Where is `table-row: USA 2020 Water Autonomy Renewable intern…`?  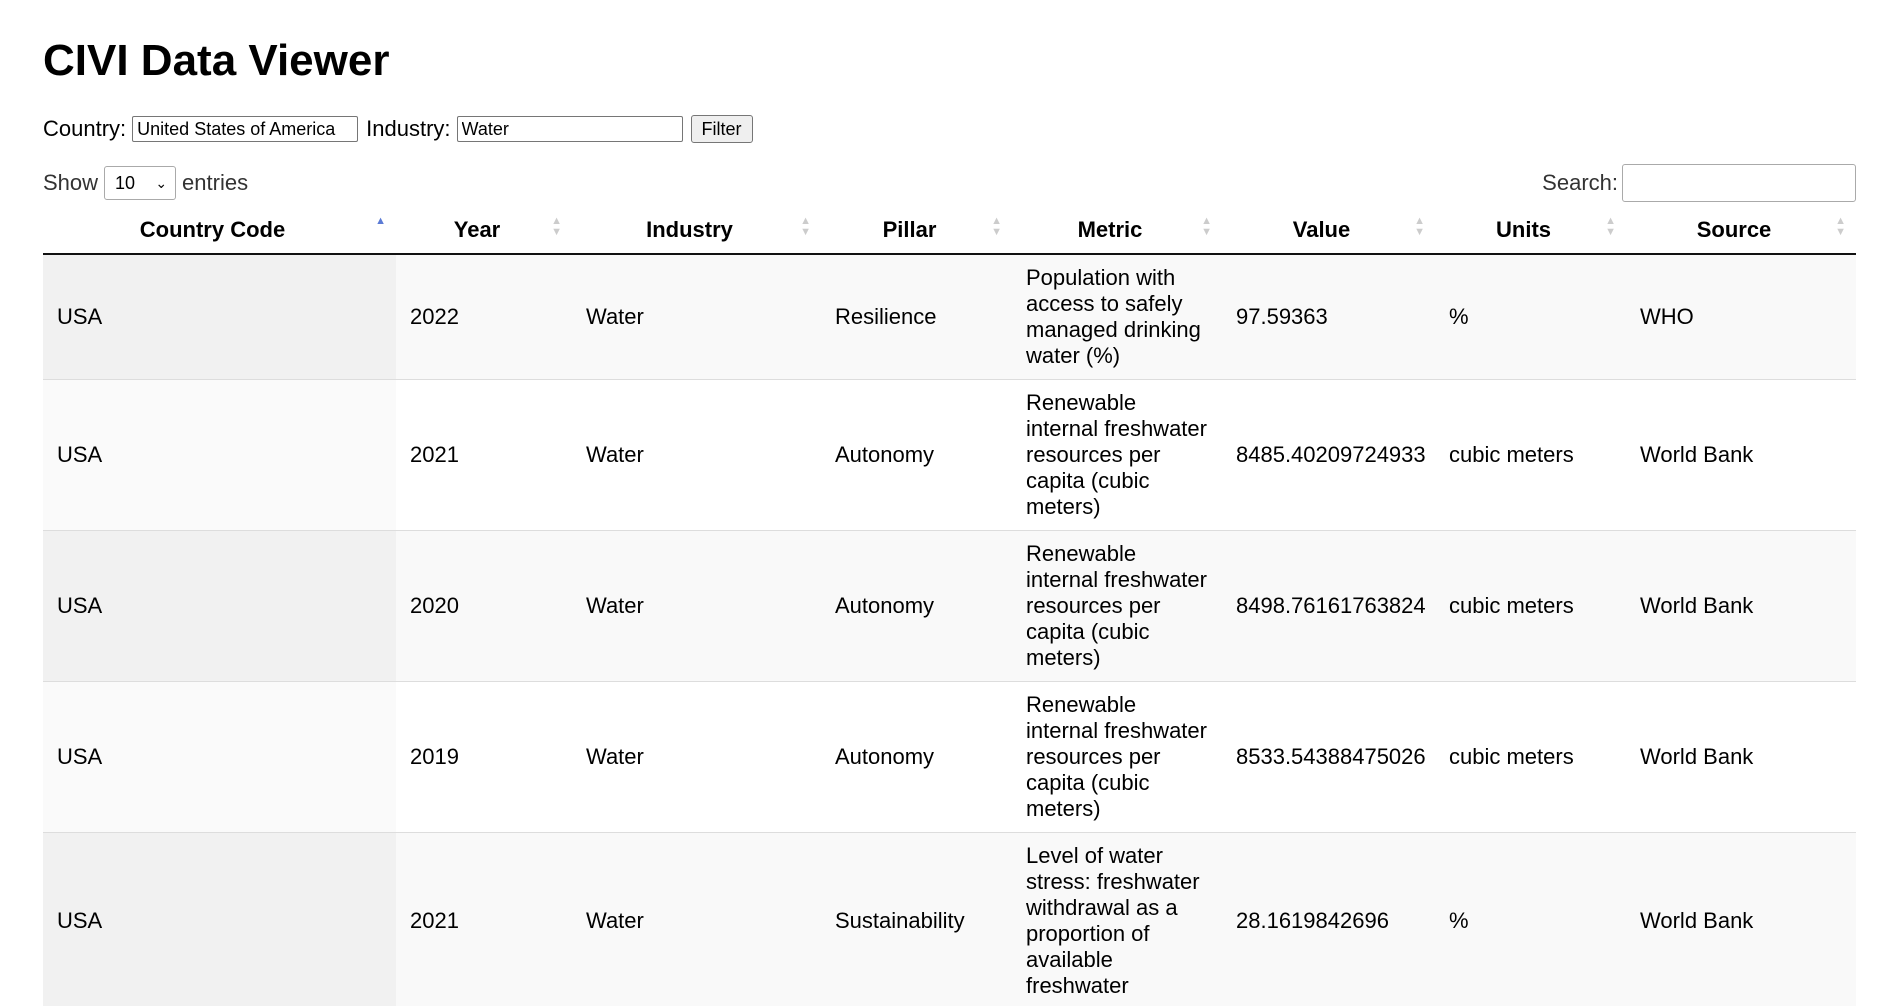
table-row: USA 2020 Water Autonomy Renewable intern… is located at coordinates (949, 606).